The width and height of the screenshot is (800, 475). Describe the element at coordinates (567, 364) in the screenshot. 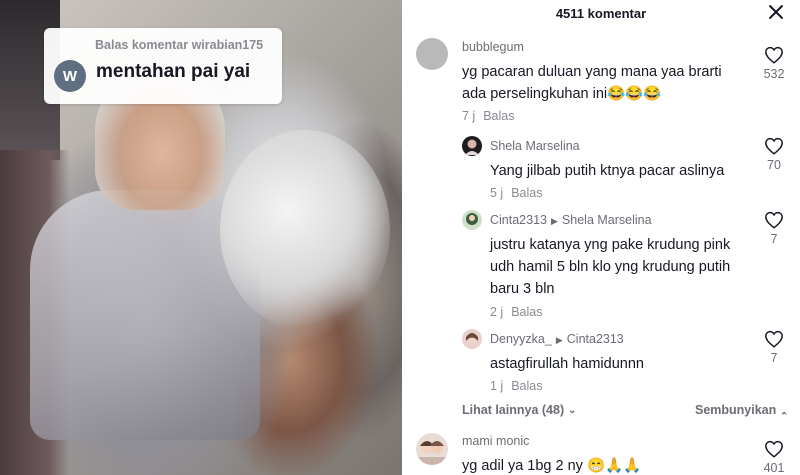

I see `reply-text: astagfirullah hamidunnn` at that location.